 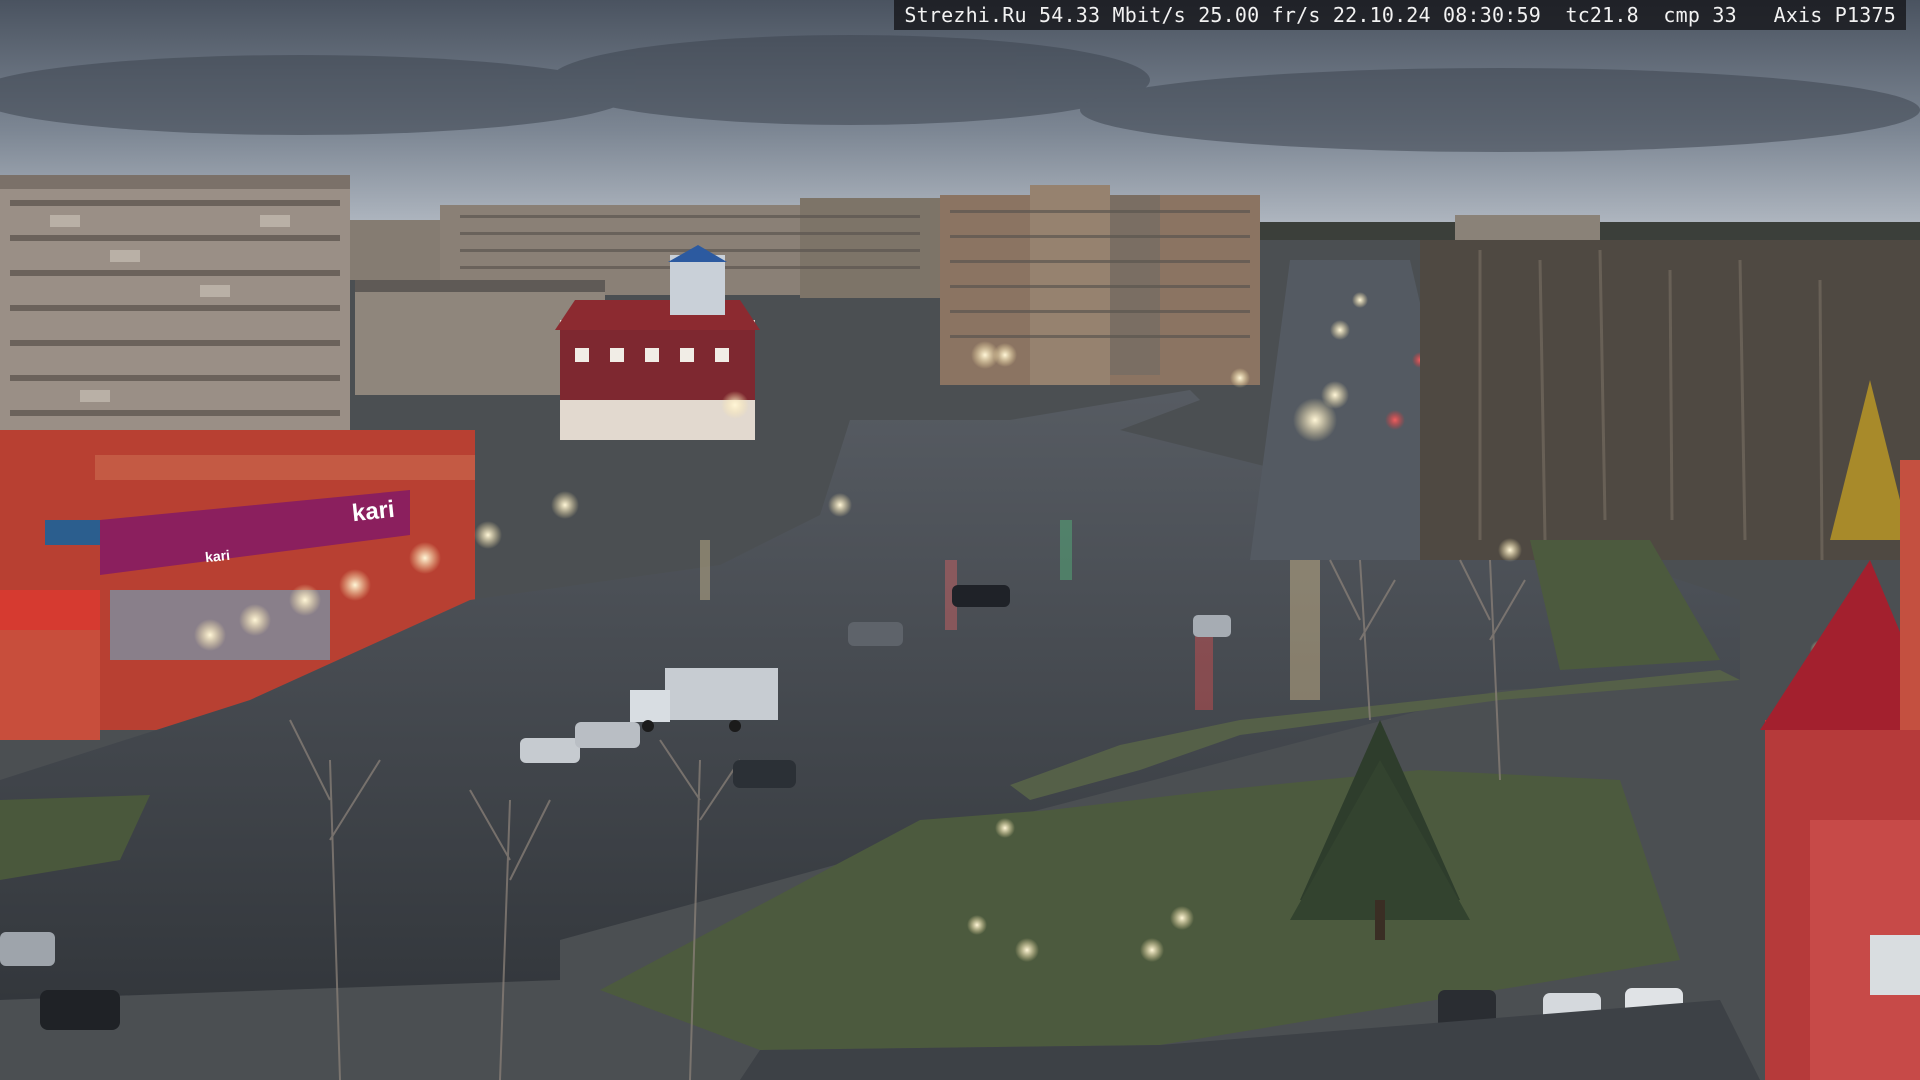 I want to click on blue-tower, so click(x=697, y=285).